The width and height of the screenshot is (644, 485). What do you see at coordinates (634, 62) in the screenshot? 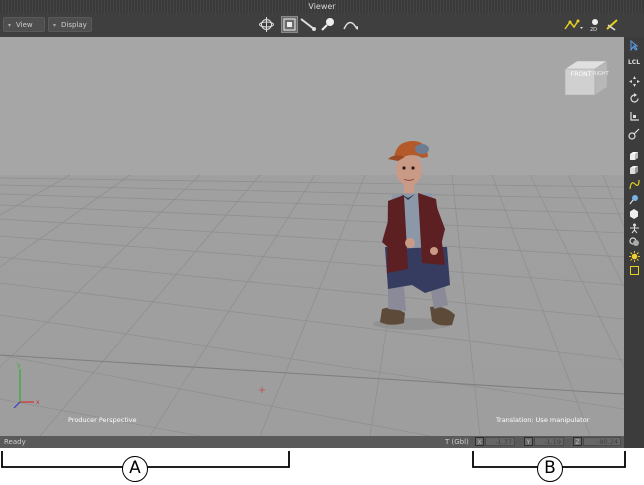
I see `lcl-label: LCL` at bounding box center [634, 62].